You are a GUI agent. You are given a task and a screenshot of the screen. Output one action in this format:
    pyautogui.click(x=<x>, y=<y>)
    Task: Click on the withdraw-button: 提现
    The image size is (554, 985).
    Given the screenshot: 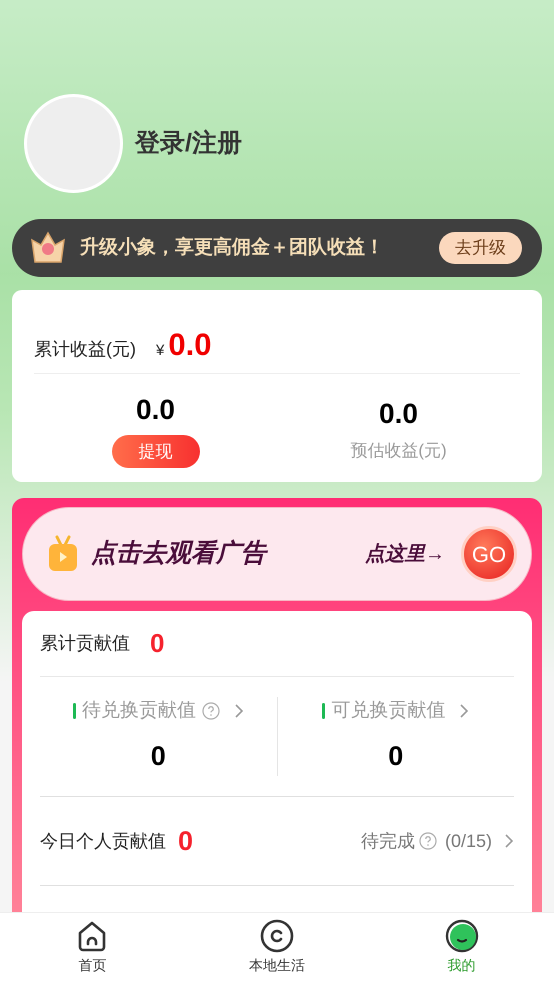 What is the action you would take?
    pyautogui.click(x=156, y=451)
    